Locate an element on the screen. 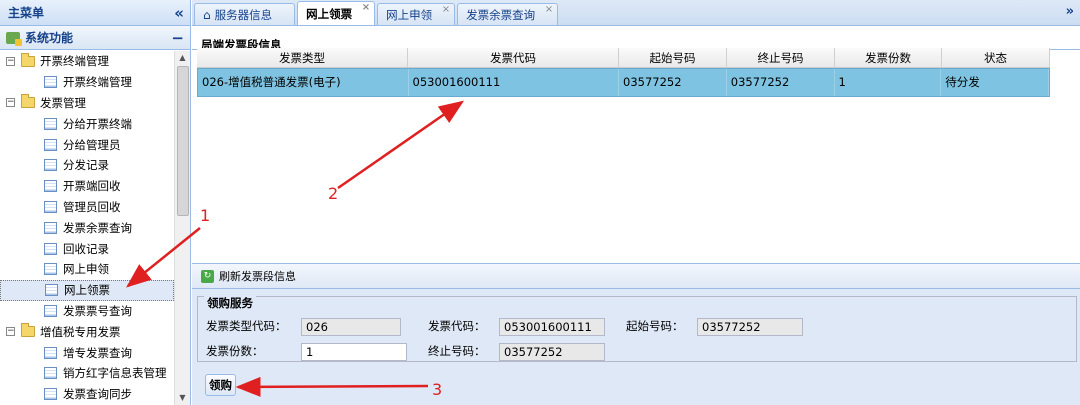 The height and width of the screenshot is (405, 1080). sidebar-item-16: 发票查询同步 is located at coordinates (87, 394).